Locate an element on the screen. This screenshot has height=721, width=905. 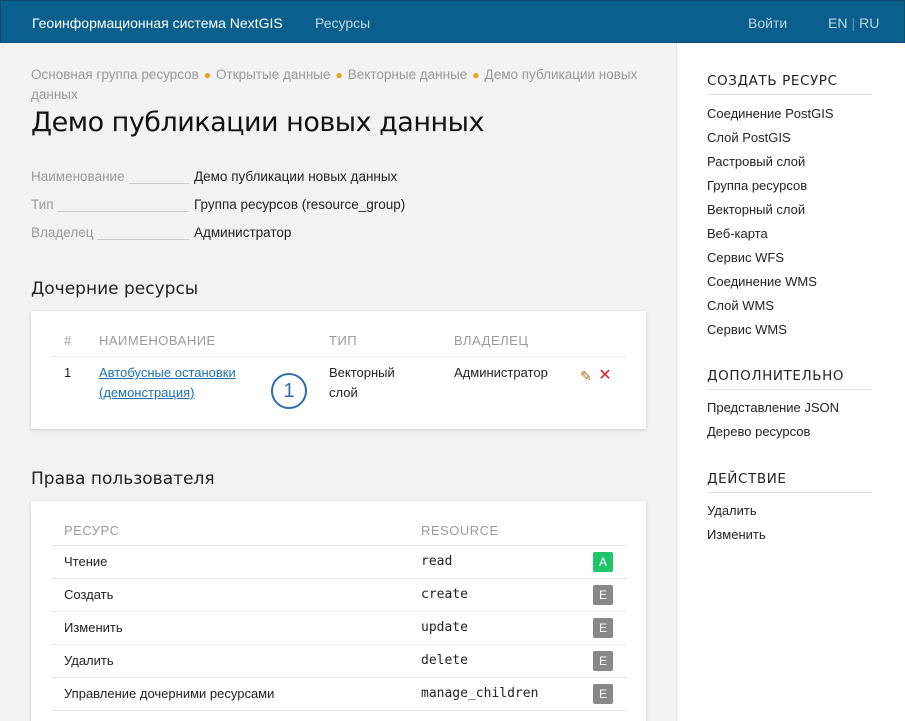
sidebar-item-json-view: Представление JSON is located at coordinates (773, 407).